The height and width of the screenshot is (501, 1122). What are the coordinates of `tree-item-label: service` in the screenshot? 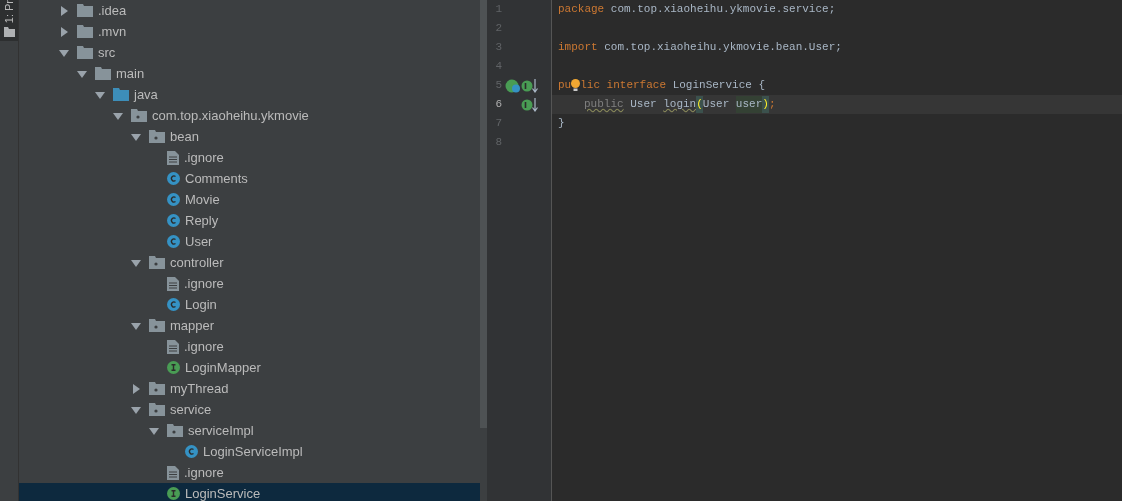 It's located at (191, 409).